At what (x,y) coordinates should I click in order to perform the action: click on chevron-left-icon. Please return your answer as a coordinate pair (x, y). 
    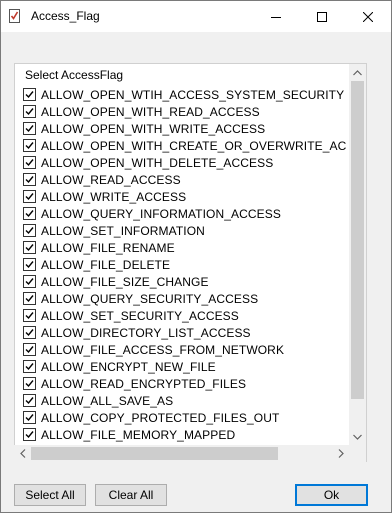
    Looking at the image, I should click on (22, 453).